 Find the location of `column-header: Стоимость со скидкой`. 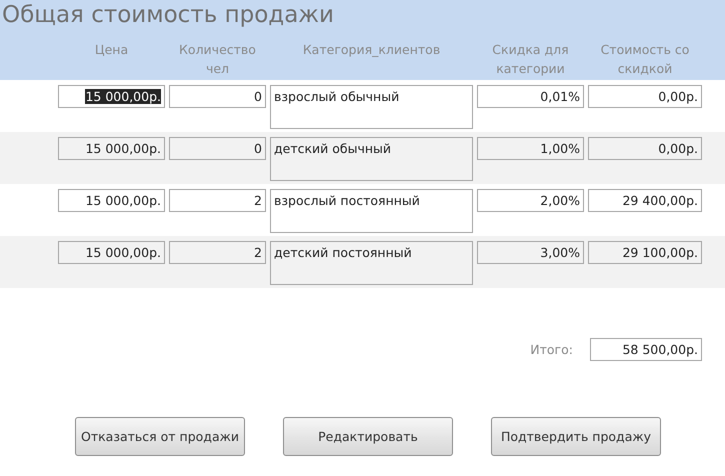

column-header: Стоимость со скидкой is located at coordinates (645, 59).